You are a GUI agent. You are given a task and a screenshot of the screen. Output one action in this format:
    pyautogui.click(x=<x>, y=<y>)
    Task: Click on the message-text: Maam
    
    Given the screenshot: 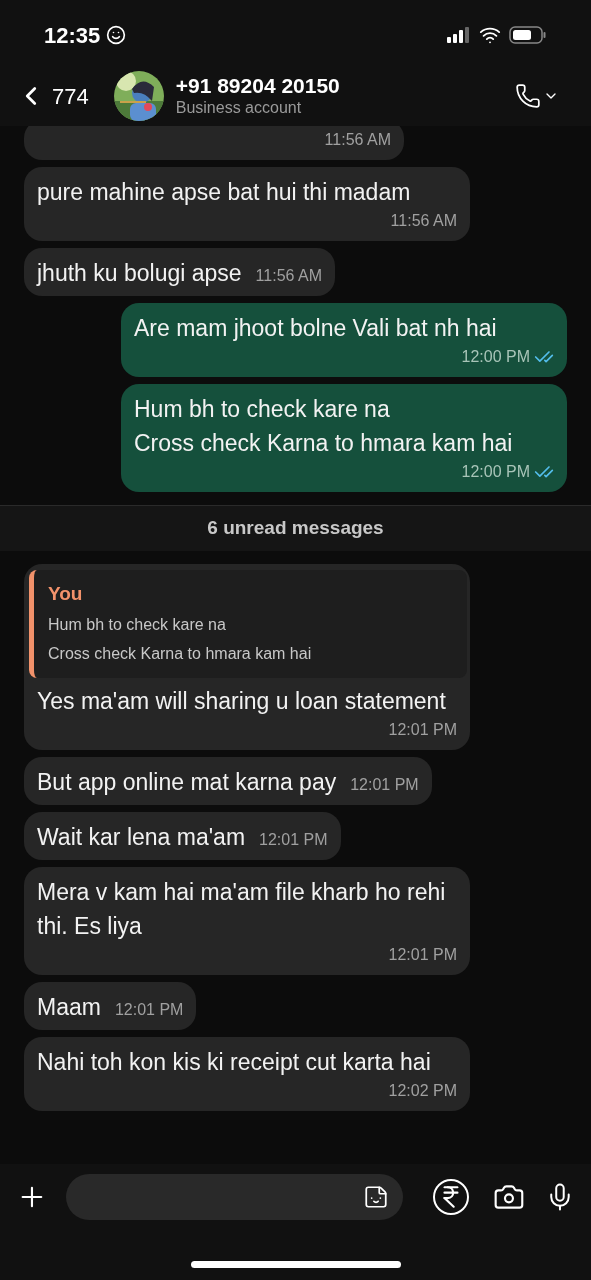 What is the action you would take?
    pyautogui.click(x=69, y=1007)
    